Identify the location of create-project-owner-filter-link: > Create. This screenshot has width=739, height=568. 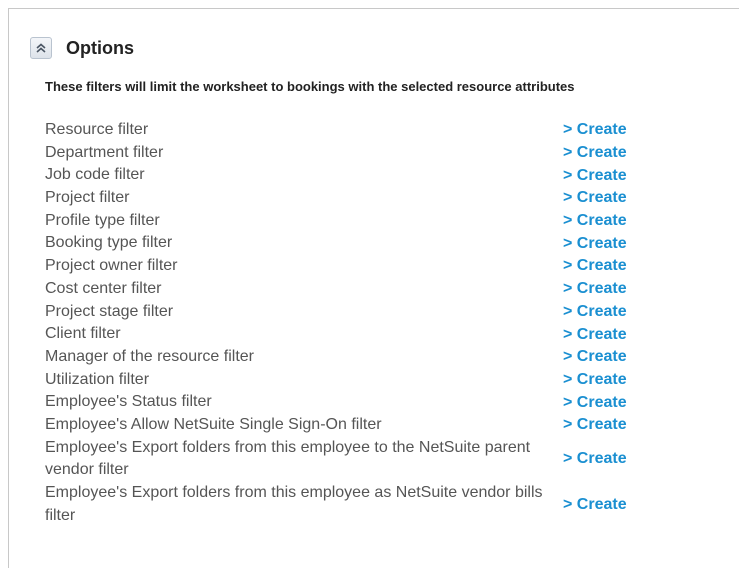
(595, 266).